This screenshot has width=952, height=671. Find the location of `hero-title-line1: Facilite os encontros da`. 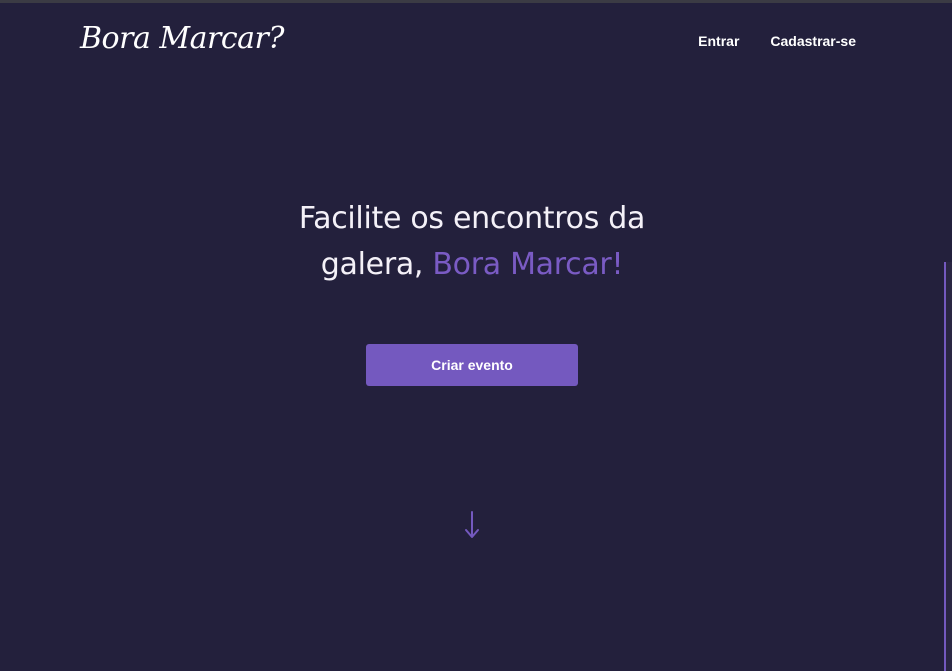

hero-title-line1: Facilite os encontros da is located at coordinates (472, 218).